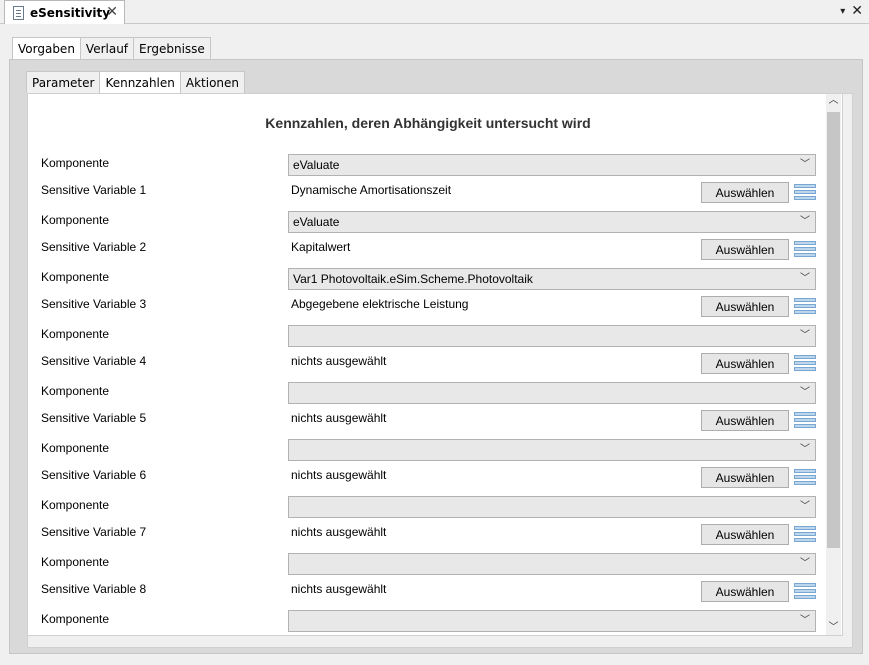 The width and height of the screenshot is (869, 665). I want to click on window-controls: ▾ ✕, so click(851, 11).